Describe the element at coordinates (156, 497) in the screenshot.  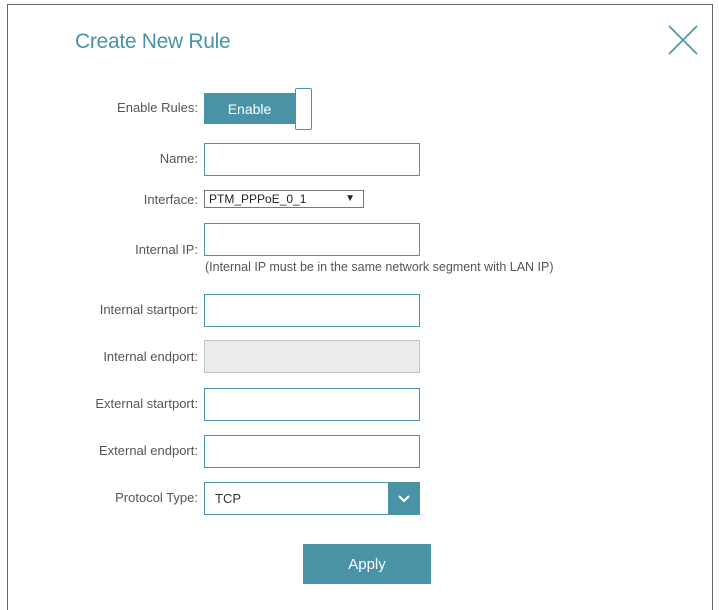
I see `protocol-type-label: Protocol Type:` at that location.